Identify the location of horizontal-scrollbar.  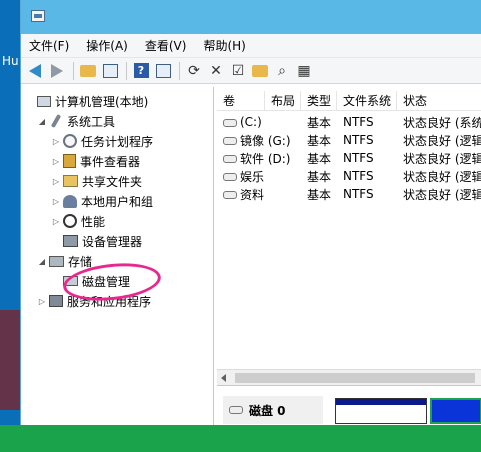
(349, 377).